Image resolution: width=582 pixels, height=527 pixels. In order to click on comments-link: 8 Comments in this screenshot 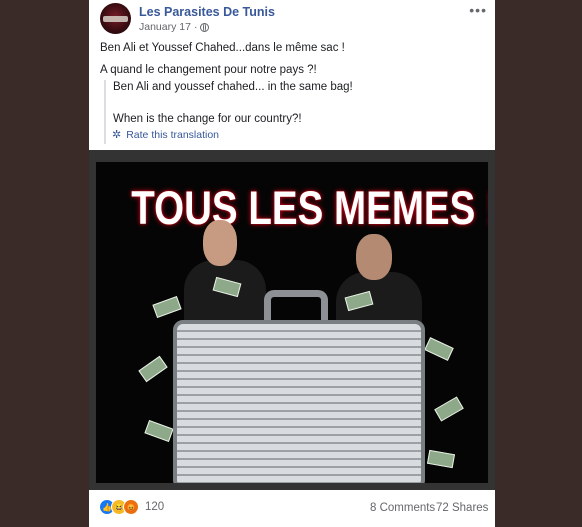, I will do `click(402, 508)`.